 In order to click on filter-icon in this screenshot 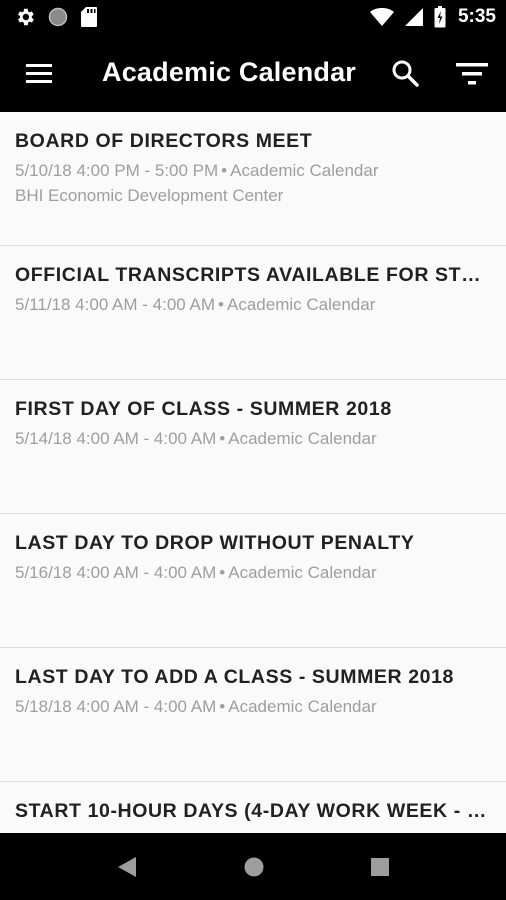, I will do `click(472, 74)`.